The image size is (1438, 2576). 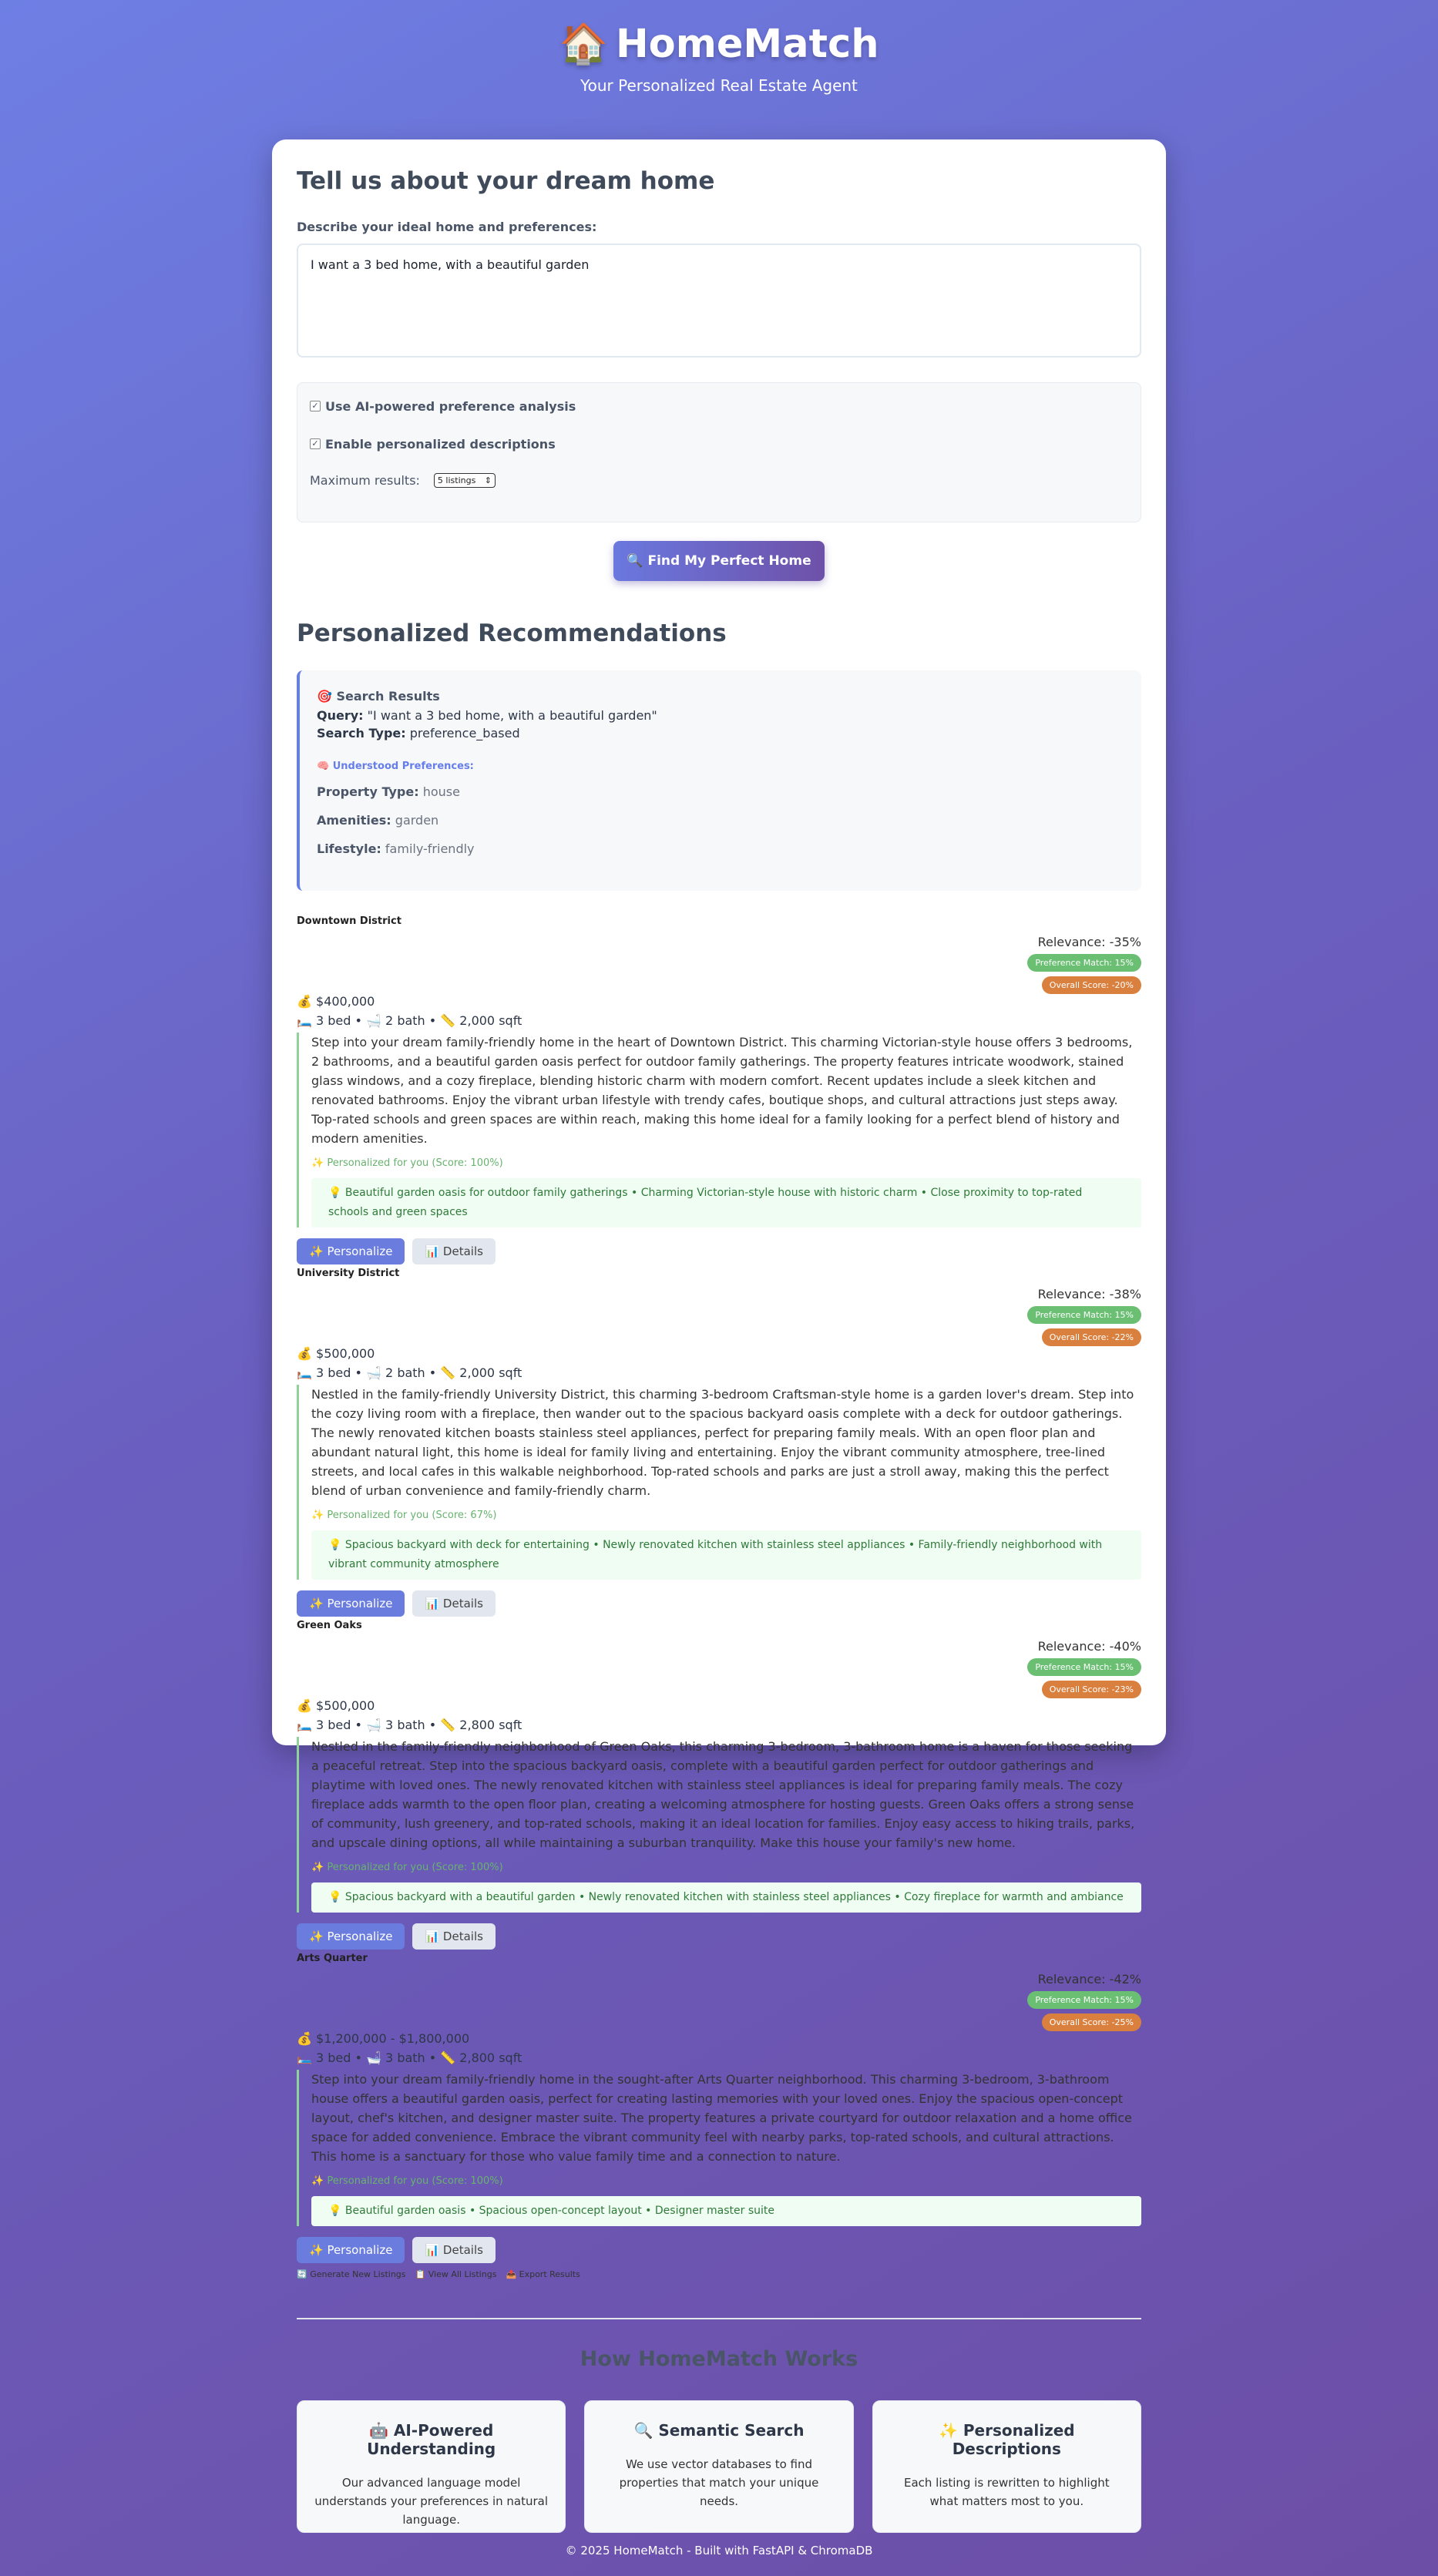 I want to click on overall-score-badge: Overall Score: -20%, so click(x=1091, y=985).